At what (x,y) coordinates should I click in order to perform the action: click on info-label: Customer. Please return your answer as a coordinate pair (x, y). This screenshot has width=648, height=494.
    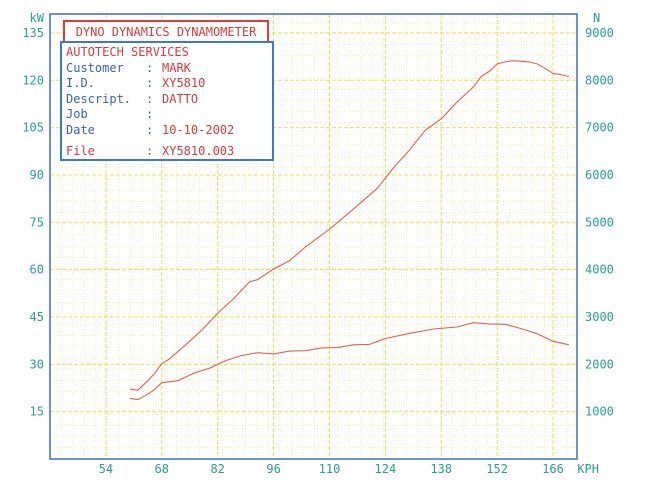
    Looking at the image, I should click on (95, 67).